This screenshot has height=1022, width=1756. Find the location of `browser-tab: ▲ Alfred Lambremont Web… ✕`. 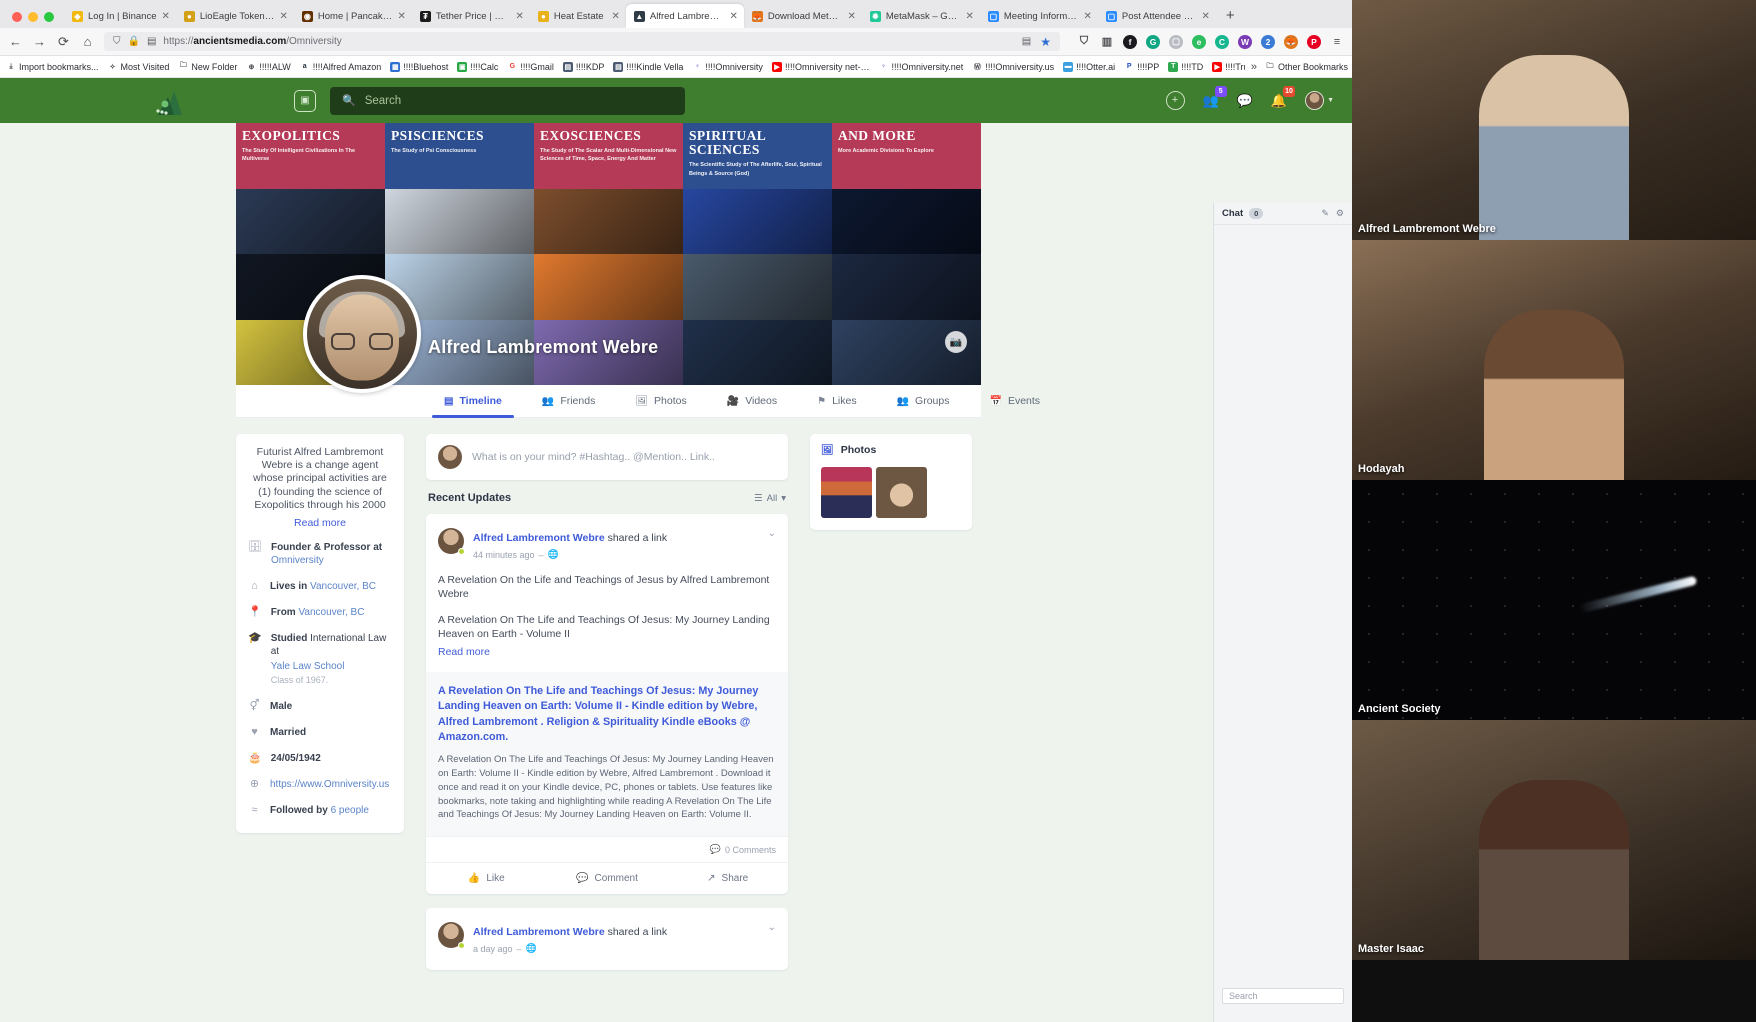

browser-tab: ▲ Alfred Lambremont Web… ✕ is located at coordinates (684, 16).